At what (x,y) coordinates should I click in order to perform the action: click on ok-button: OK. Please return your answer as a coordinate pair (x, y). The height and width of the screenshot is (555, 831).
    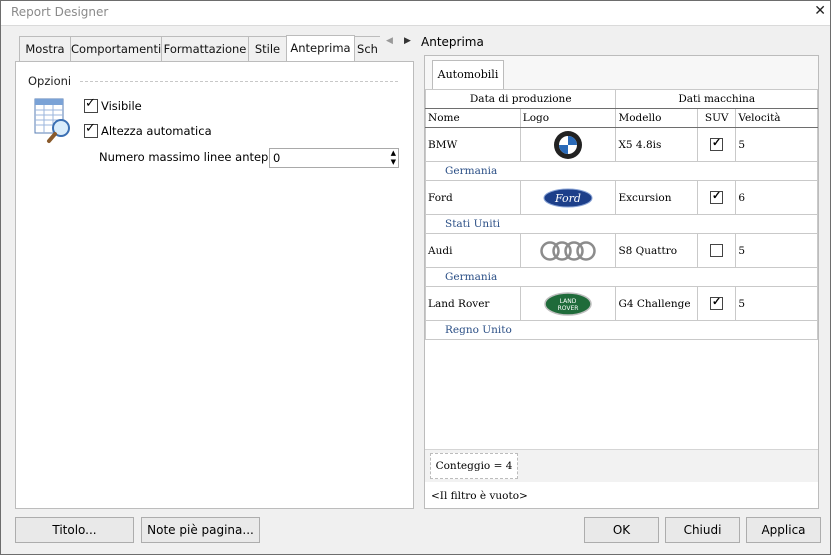
    Looking at the image, I should click on (621, 530).